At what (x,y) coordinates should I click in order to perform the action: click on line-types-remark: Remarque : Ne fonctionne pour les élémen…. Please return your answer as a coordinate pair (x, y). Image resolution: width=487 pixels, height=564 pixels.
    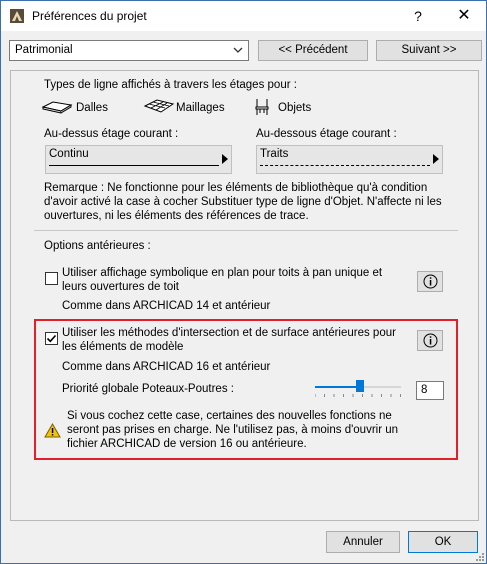
    Looking at the image, I should click on (243, 202).